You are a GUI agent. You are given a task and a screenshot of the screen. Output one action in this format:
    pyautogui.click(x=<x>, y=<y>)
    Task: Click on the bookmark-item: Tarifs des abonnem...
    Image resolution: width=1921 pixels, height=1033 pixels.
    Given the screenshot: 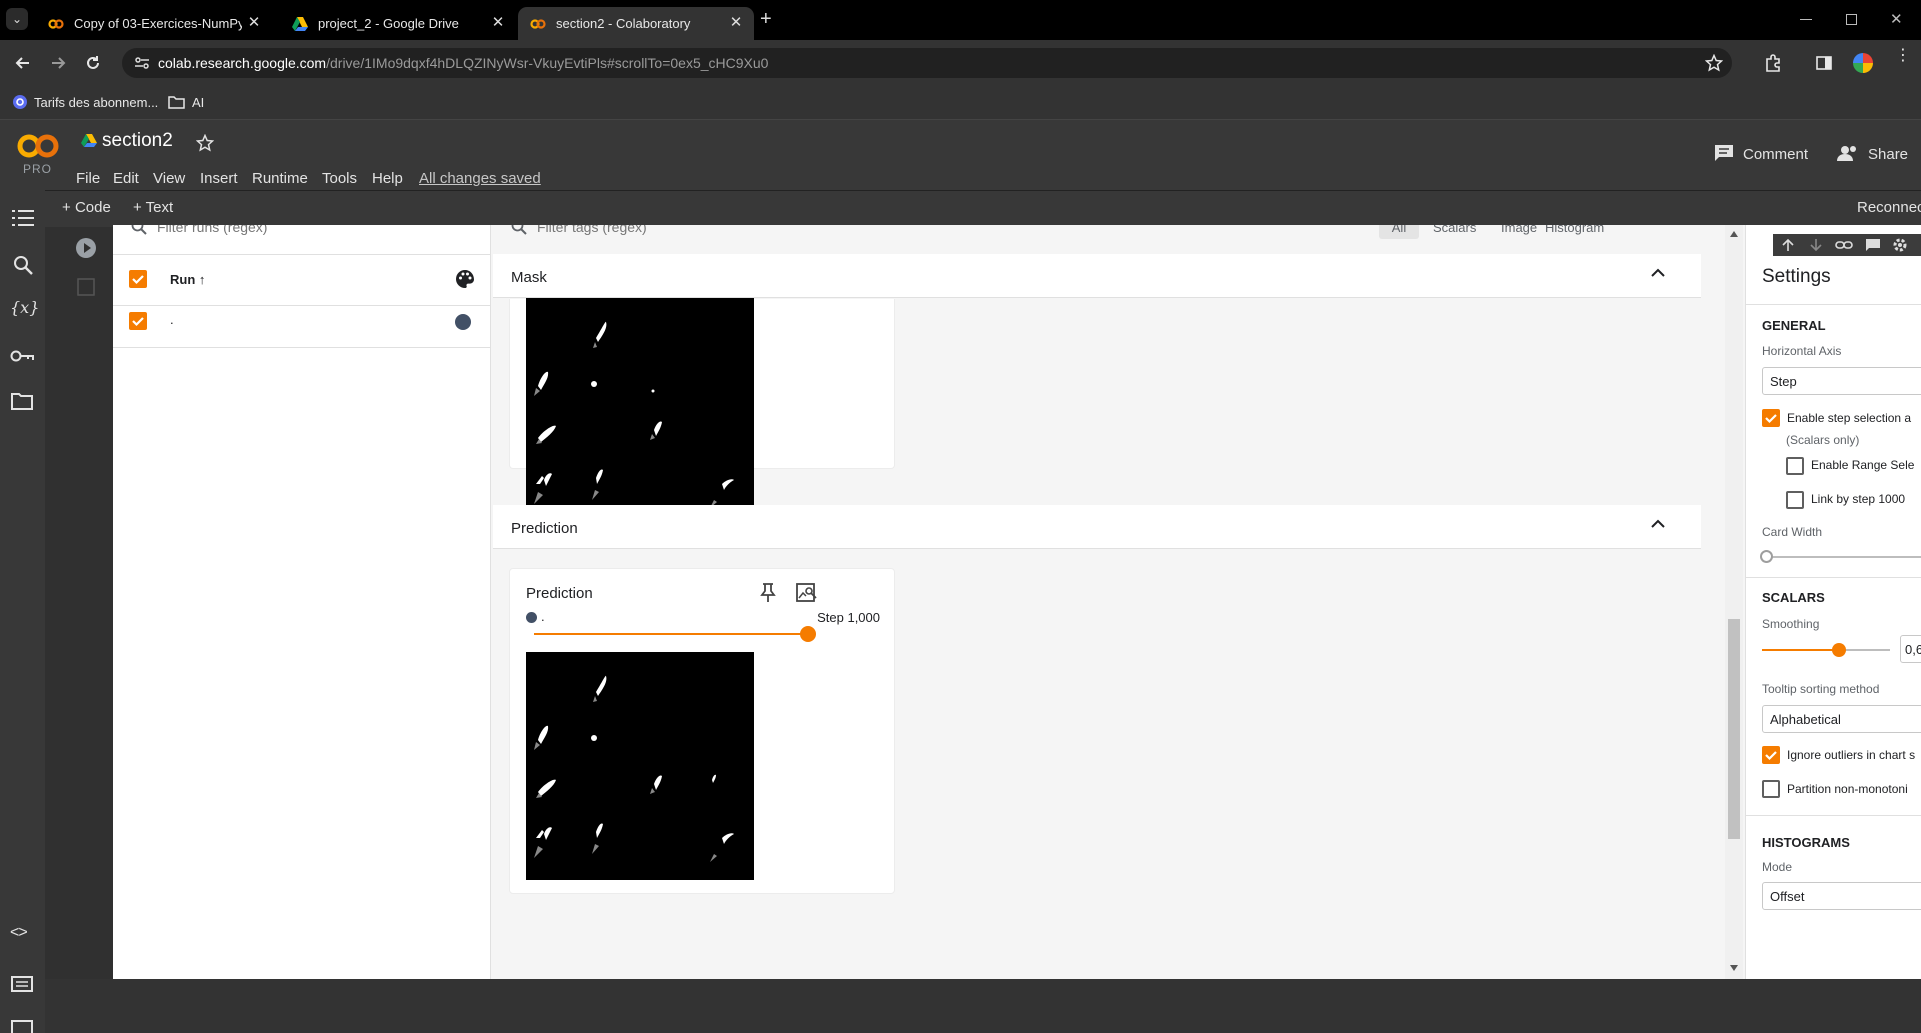 What is the action you would take?
    pyautogui.click(x=85, y=102)
    